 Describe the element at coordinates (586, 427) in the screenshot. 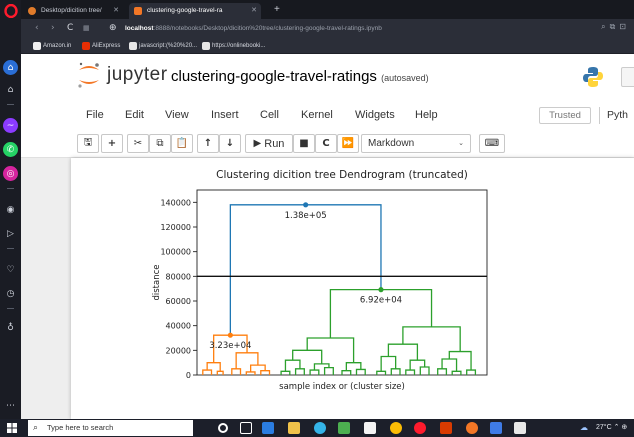

I see `weather-icon: ☁` at that location.